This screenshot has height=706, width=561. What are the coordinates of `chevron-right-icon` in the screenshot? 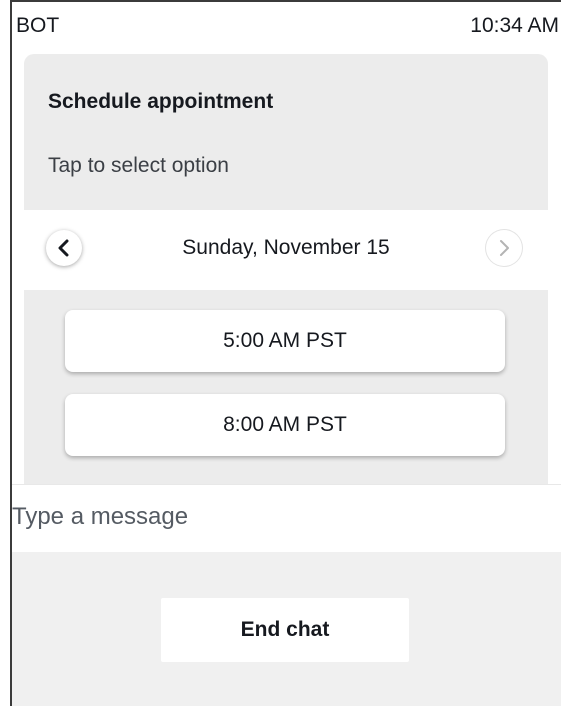 It's located at (504, 248).